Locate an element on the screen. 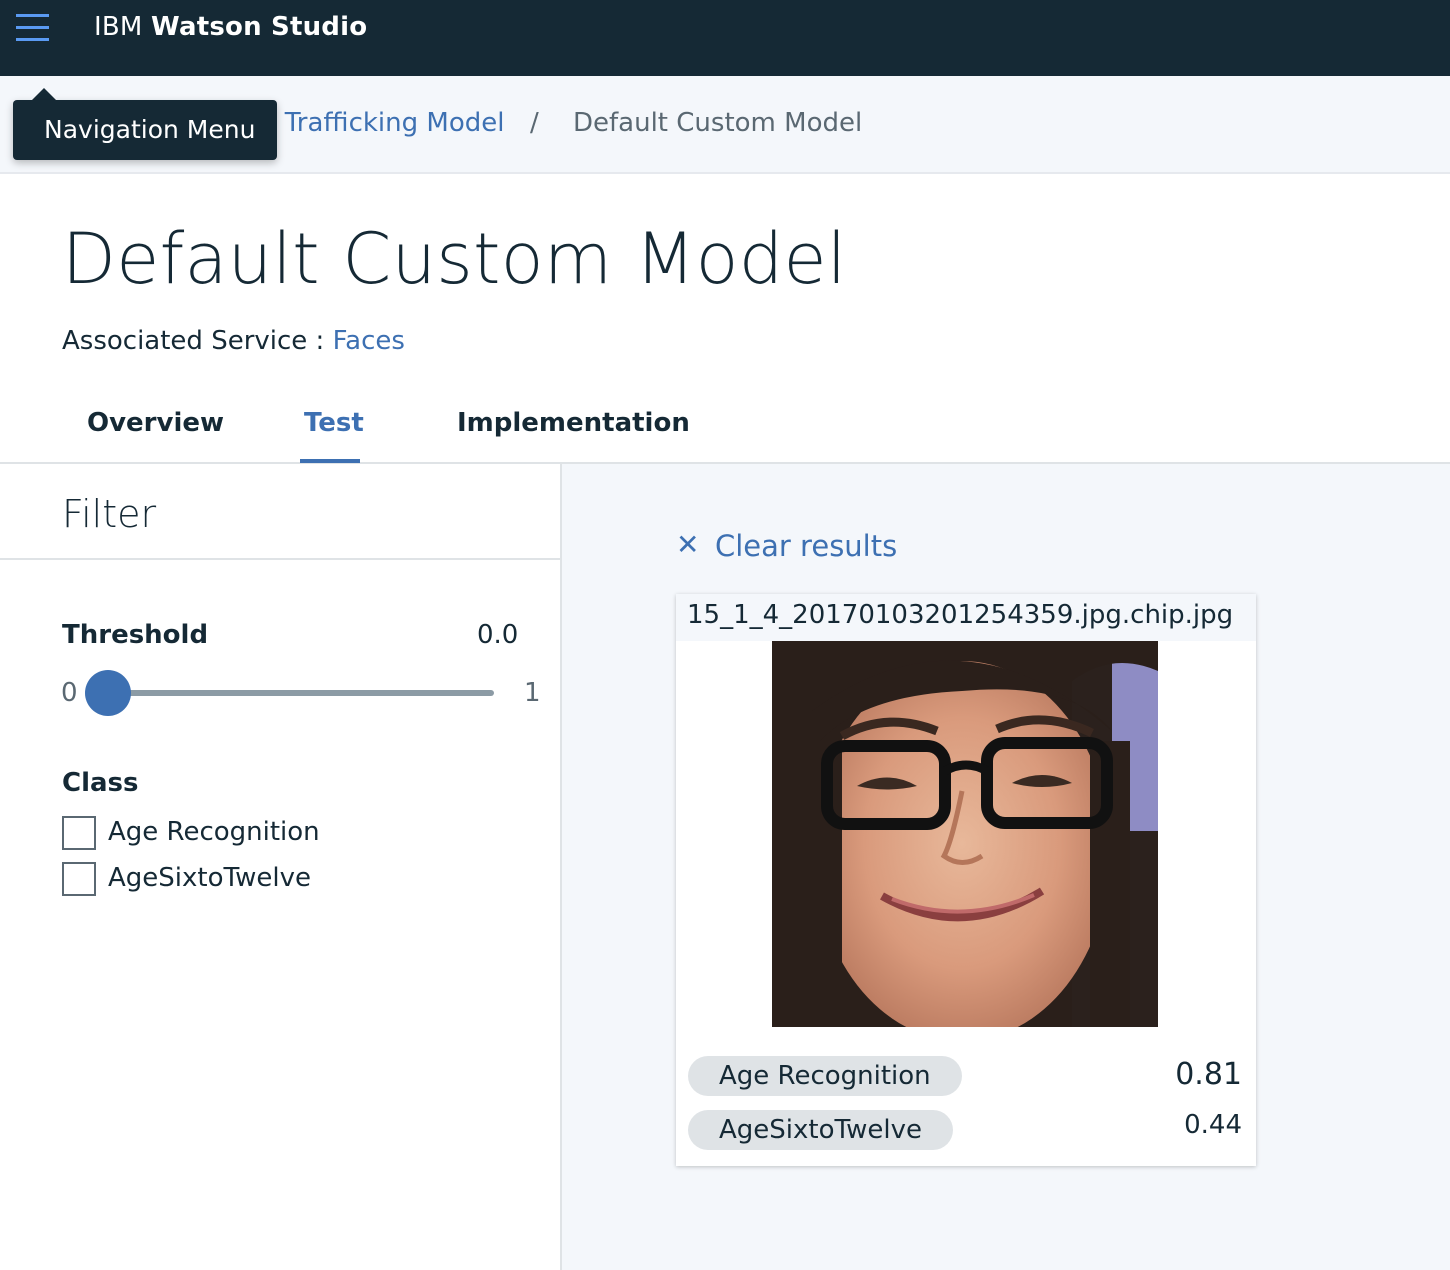 Image resolution: width=1450 pixels, height=1270 pixels. class-option-age-six-to-twelve: AgeSixtoTwelve is located at coordinates (192, 880).